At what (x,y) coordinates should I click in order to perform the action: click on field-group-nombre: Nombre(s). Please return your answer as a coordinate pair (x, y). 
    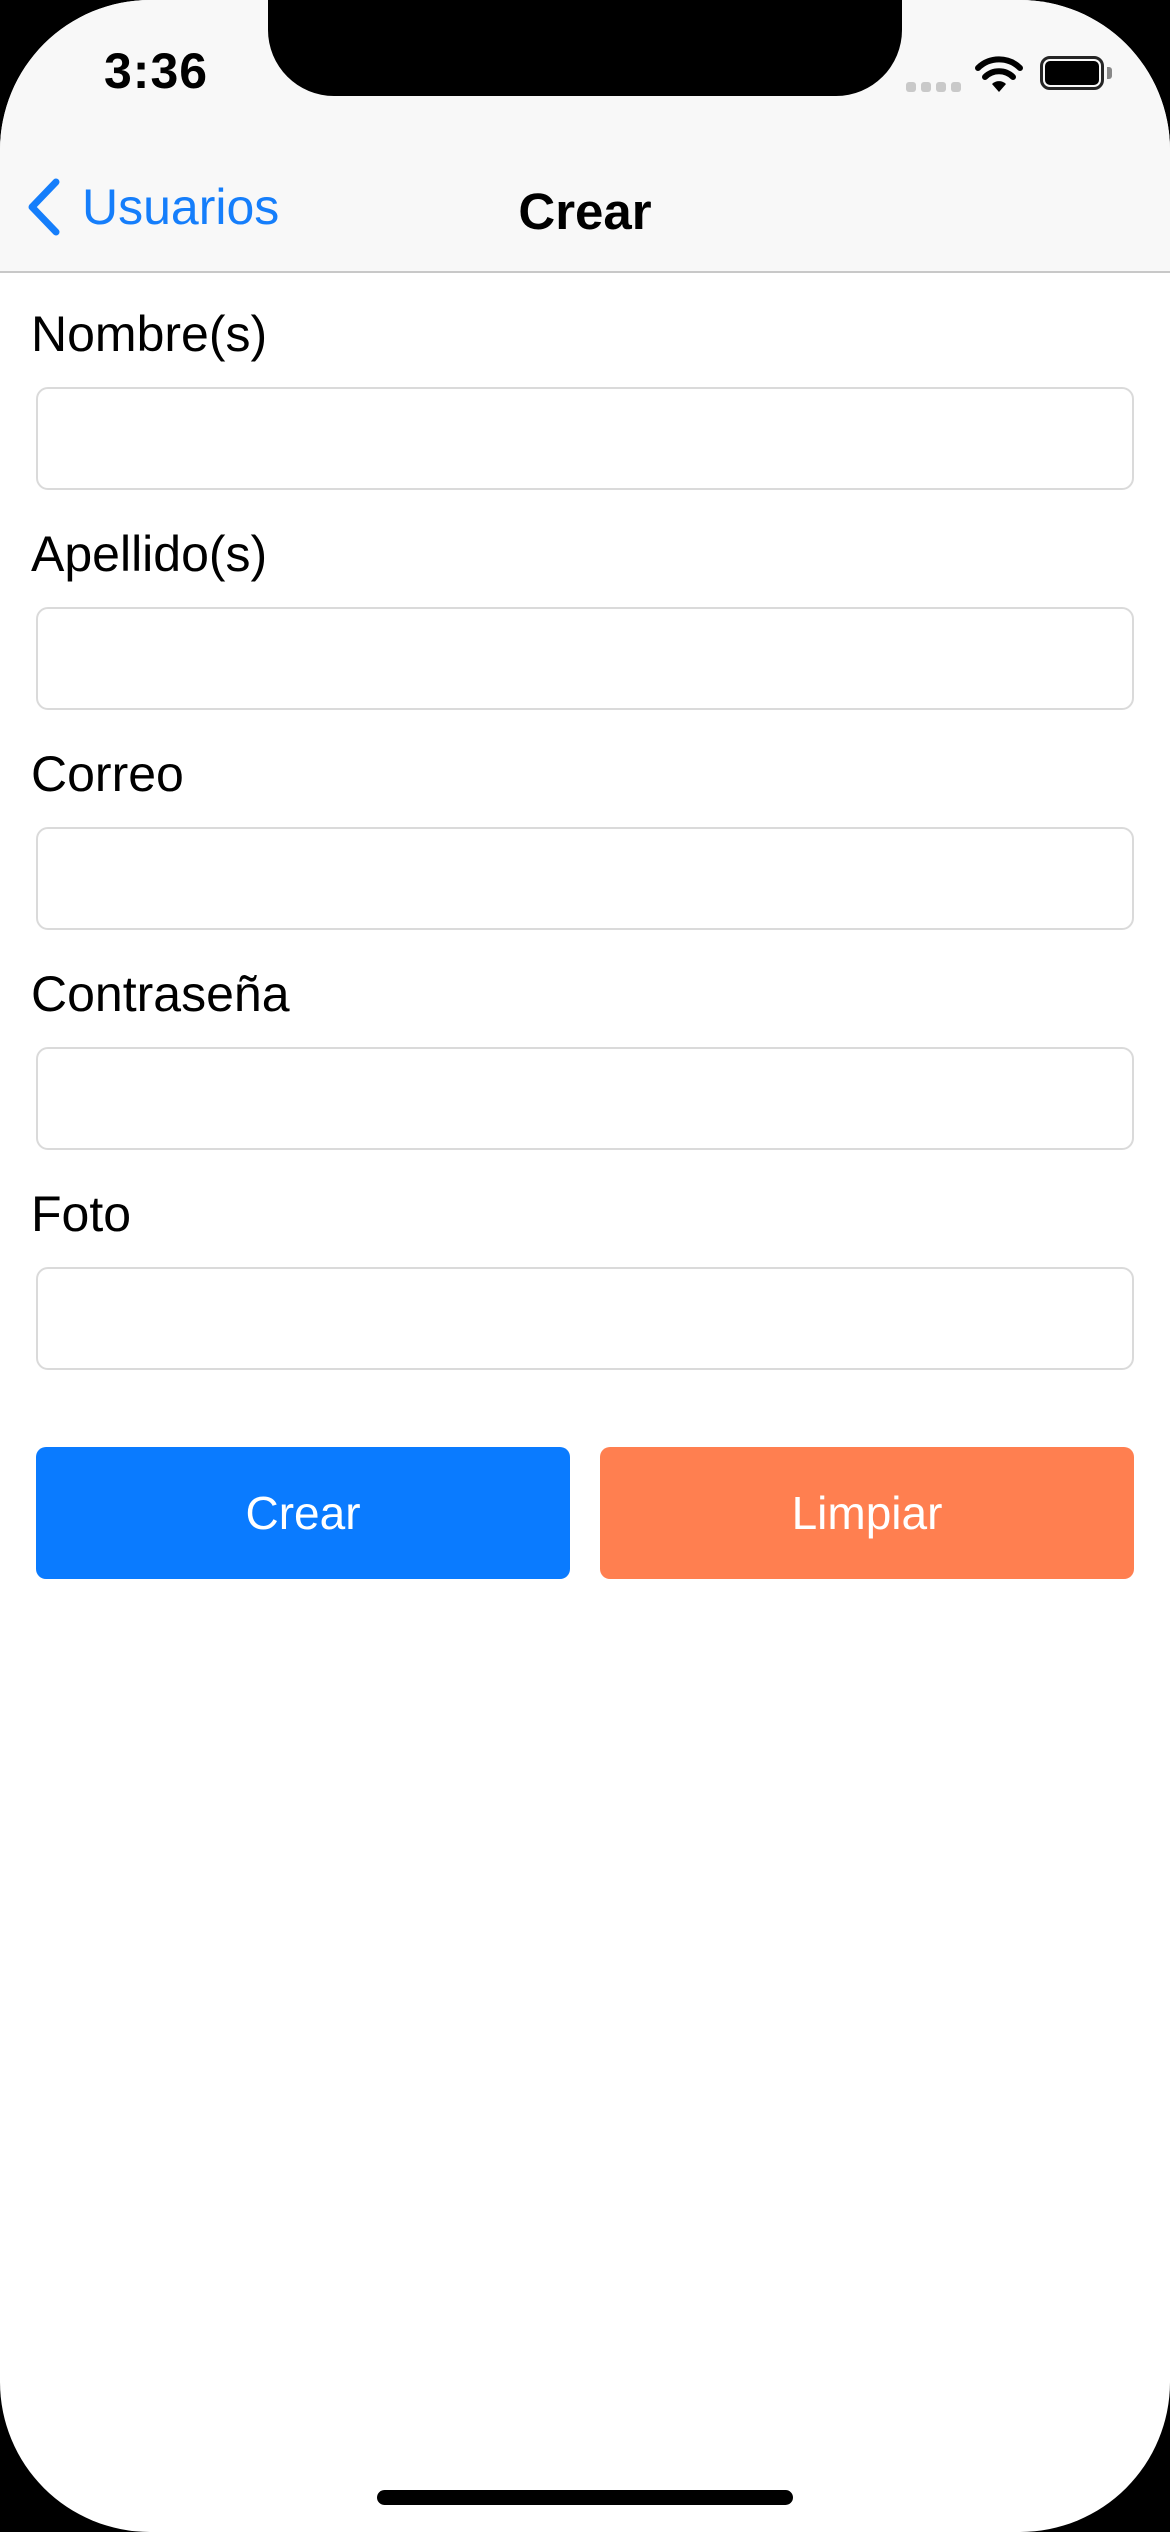
    Looking at the image, I should click on (585, 383).